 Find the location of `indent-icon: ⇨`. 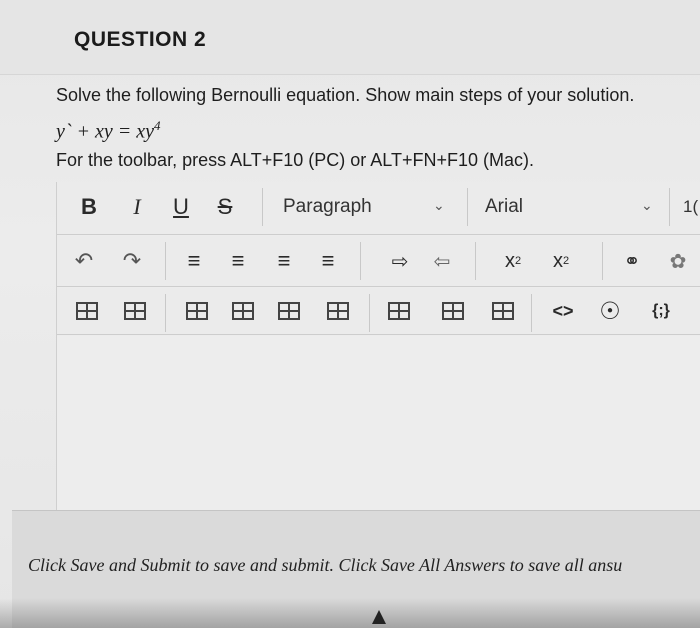

indent-icon: ⇨ is located at coordinates (400, 261).